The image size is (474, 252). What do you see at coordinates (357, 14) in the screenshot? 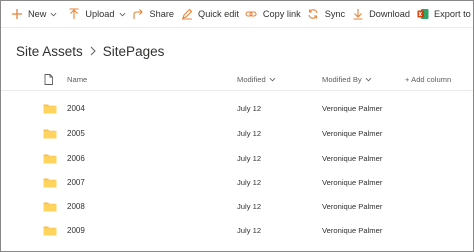
I see `download-icon` at bounding box center [357, 14].